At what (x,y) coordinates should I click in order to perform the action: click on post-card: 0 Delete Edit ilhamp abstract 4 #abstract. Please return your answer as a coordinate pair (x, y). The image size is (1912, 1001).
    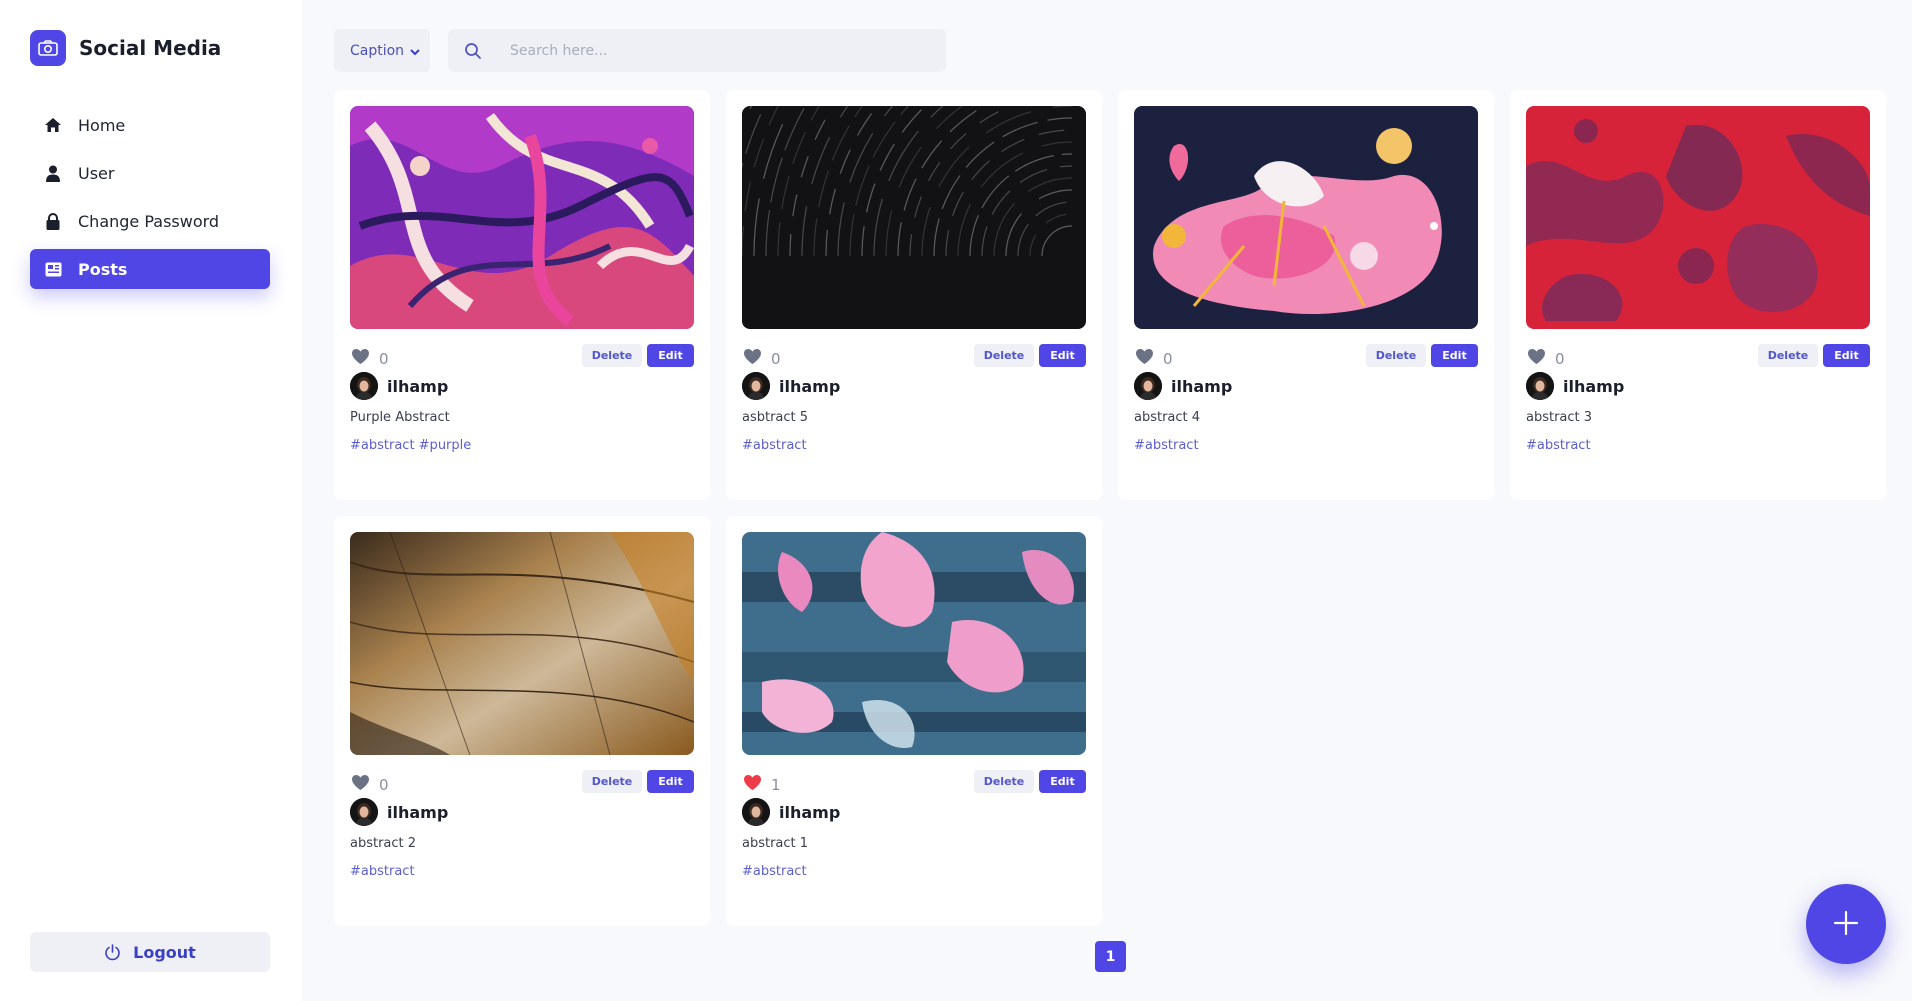
    Looking at the image, I should click on (1306, 295).